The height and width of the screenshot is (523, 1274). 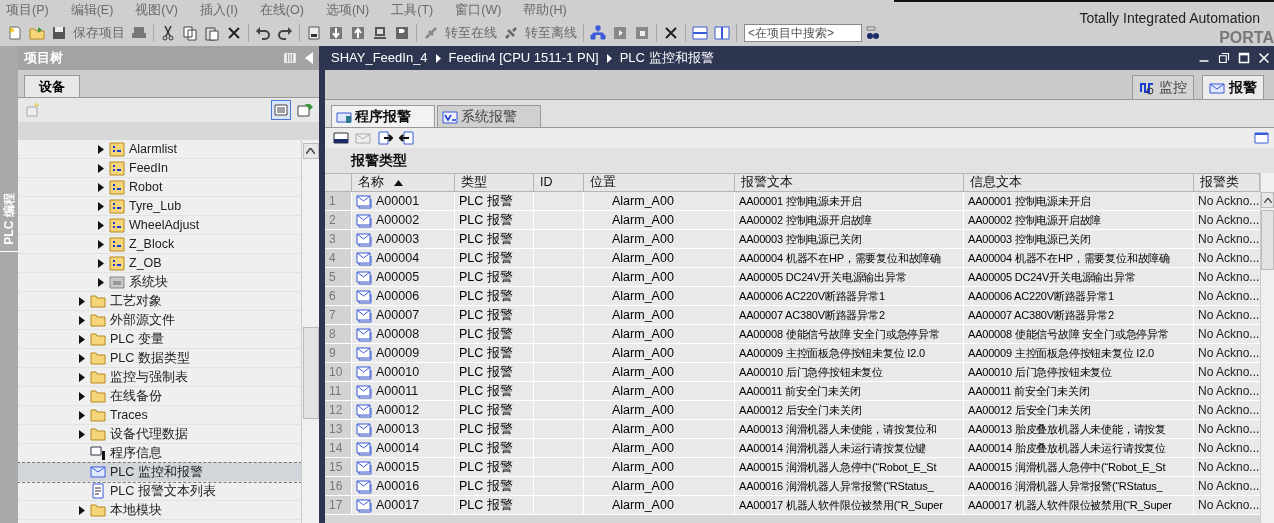 I want to click on alarm-tab: 程序报警, so click(x=383, y=116).